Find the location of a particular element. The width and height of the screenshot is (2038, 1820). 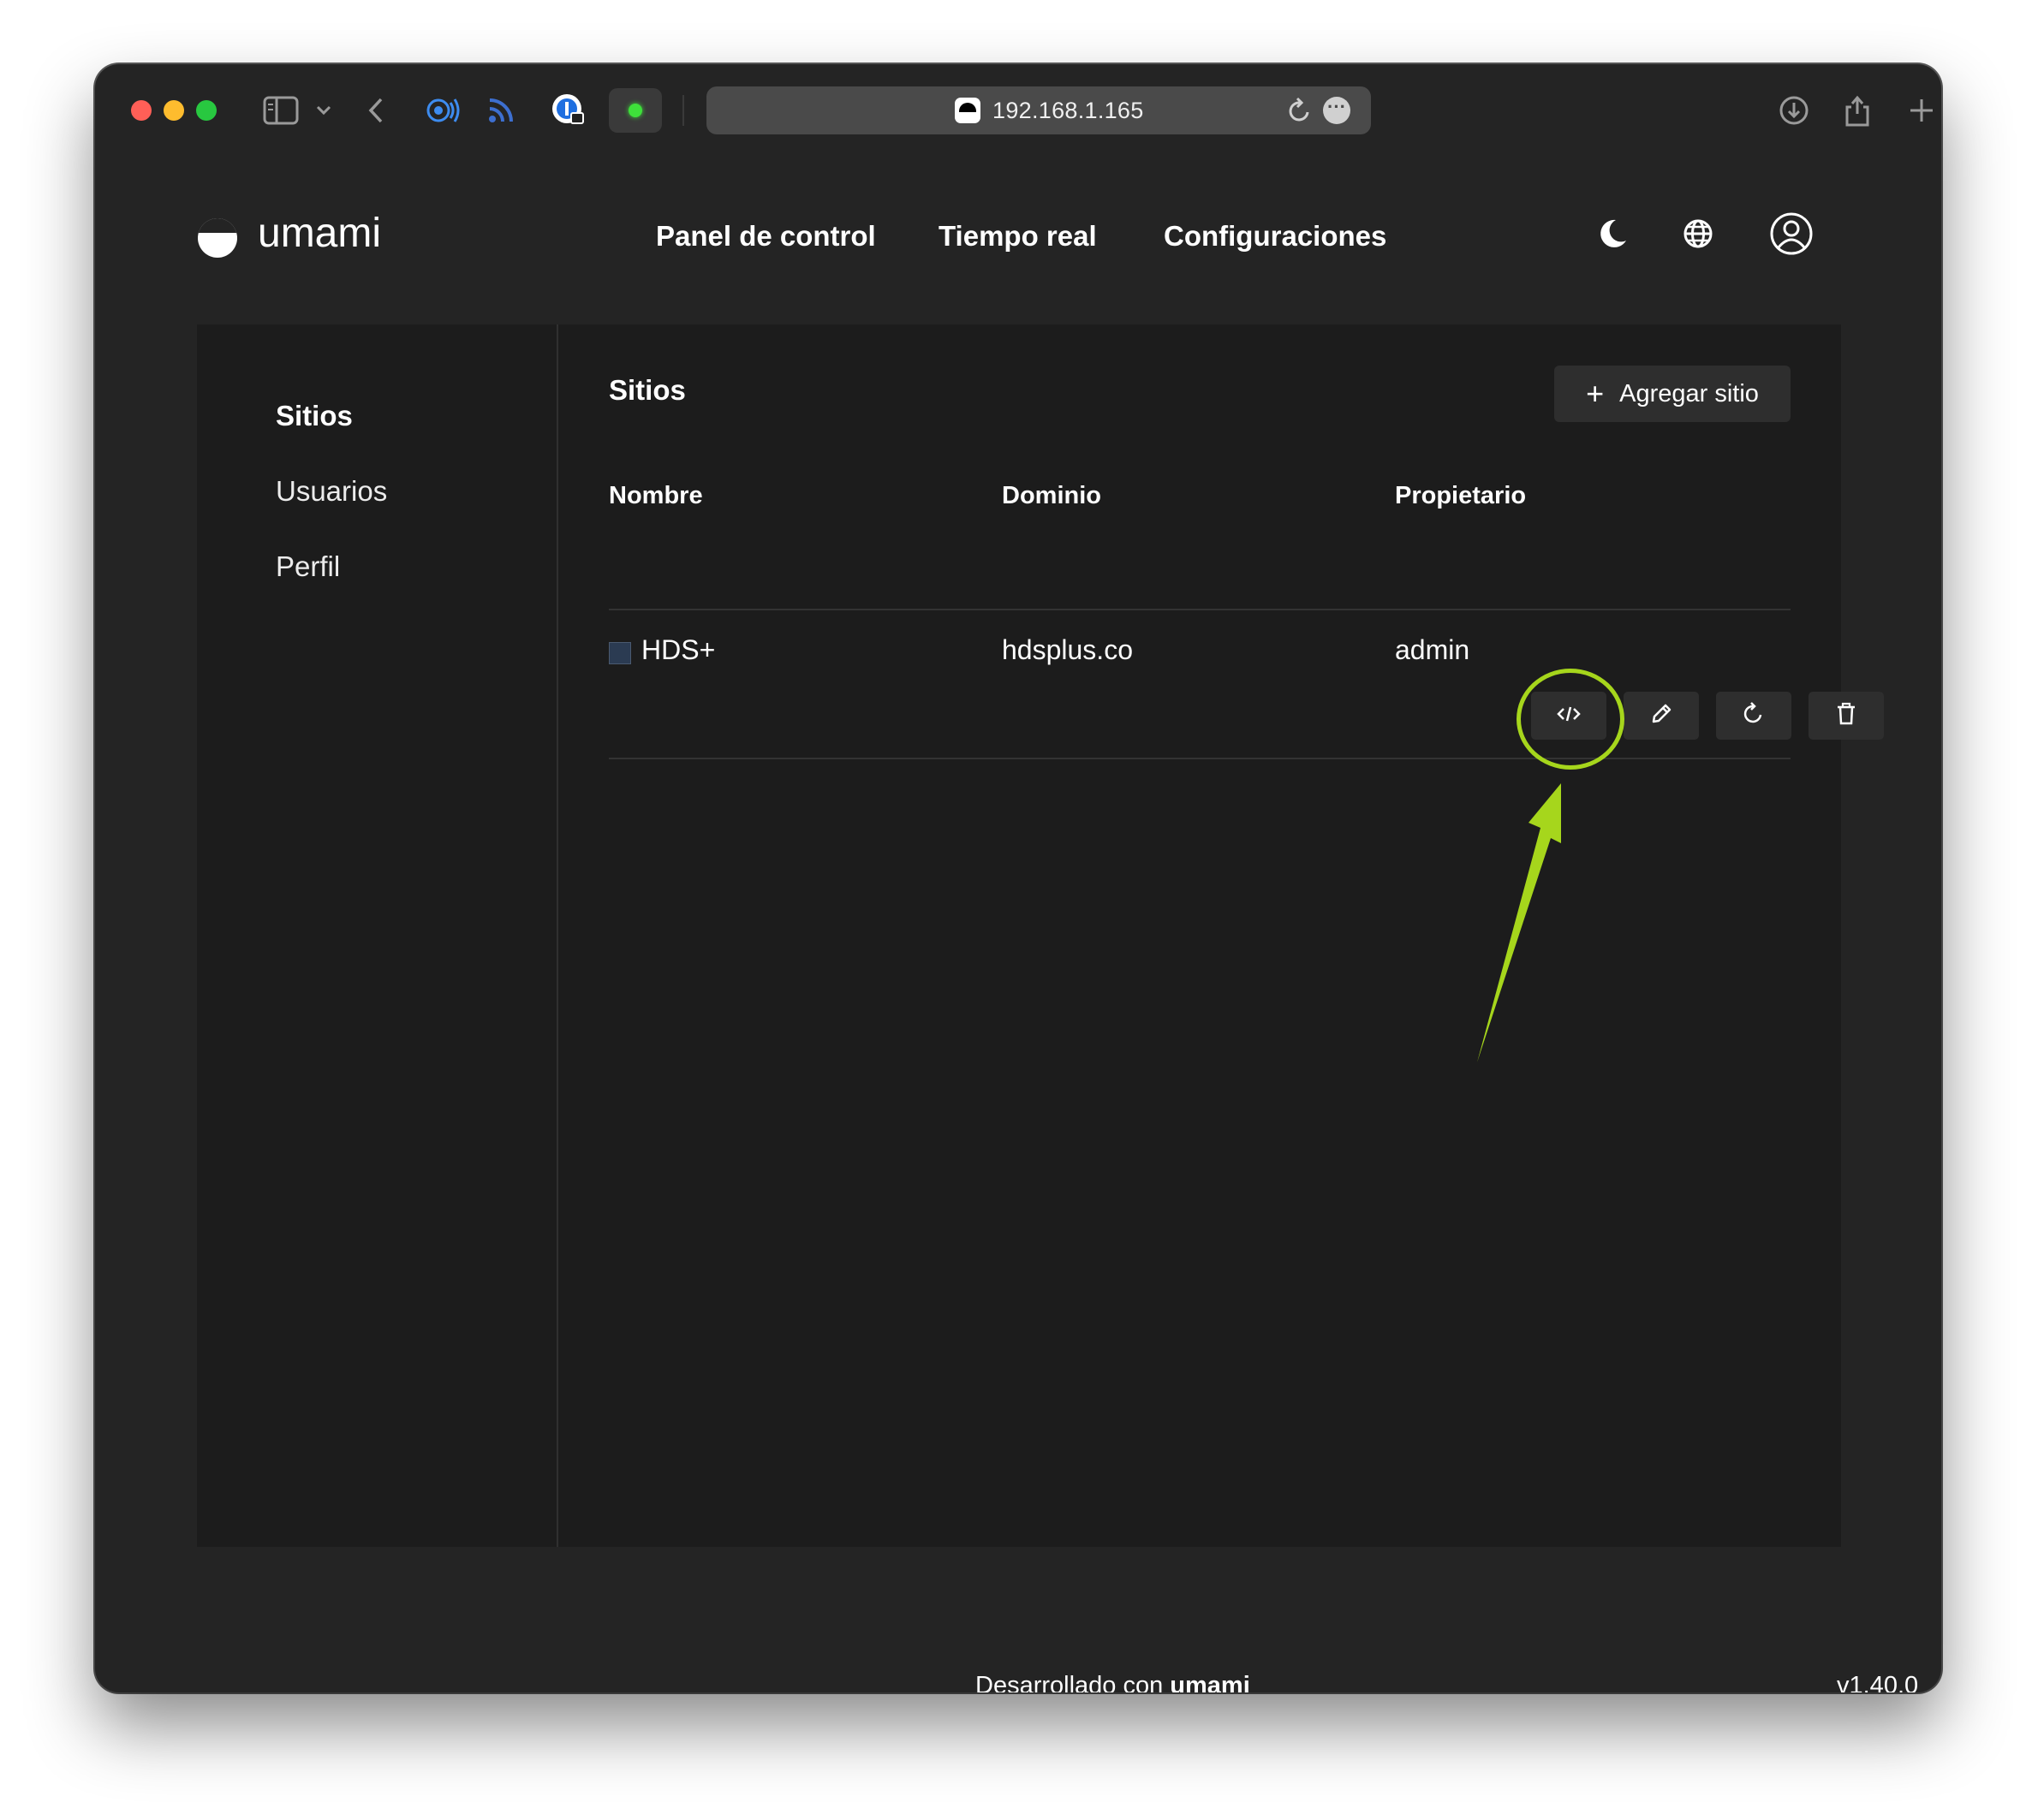

sidebar-item-perfil: Perfil is located at coordinates (308, 566).